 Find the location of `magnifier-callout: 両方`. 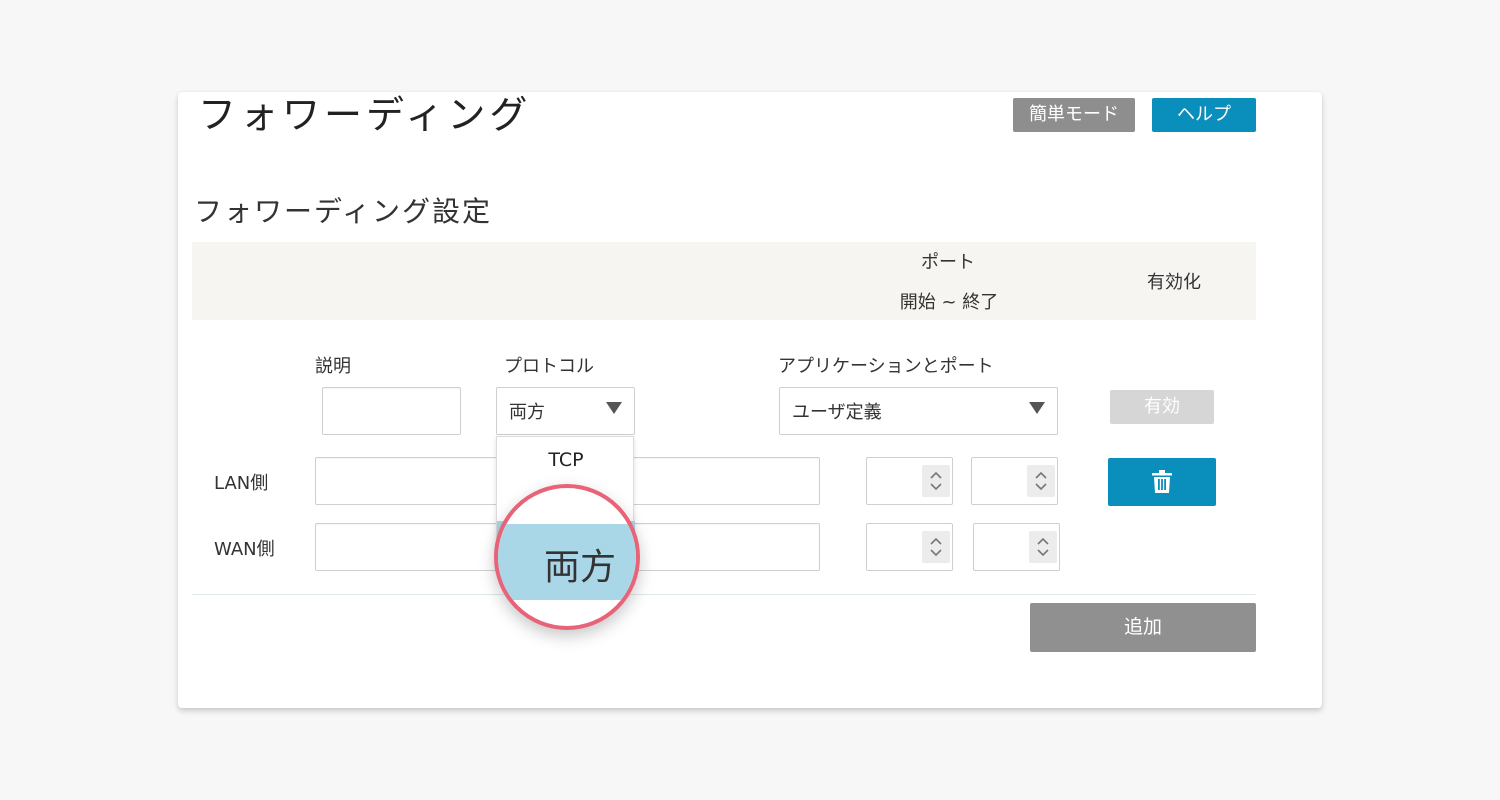

magnifier-callout: 両方 is located at coordinates (567, 557).